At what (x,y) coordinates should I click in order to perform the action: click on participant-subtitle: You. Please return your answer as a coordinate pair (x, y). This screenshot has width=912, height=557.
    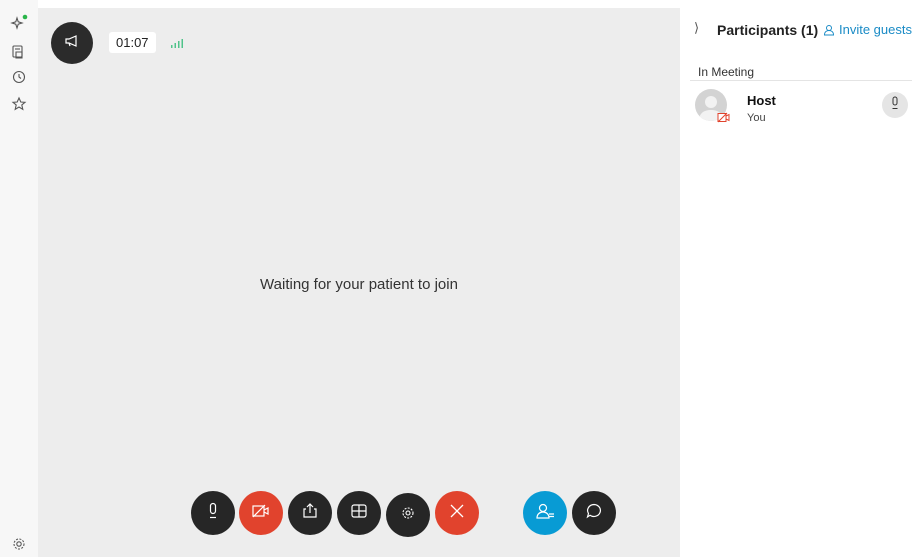
    Looking at the image, I should click on (756, 118).